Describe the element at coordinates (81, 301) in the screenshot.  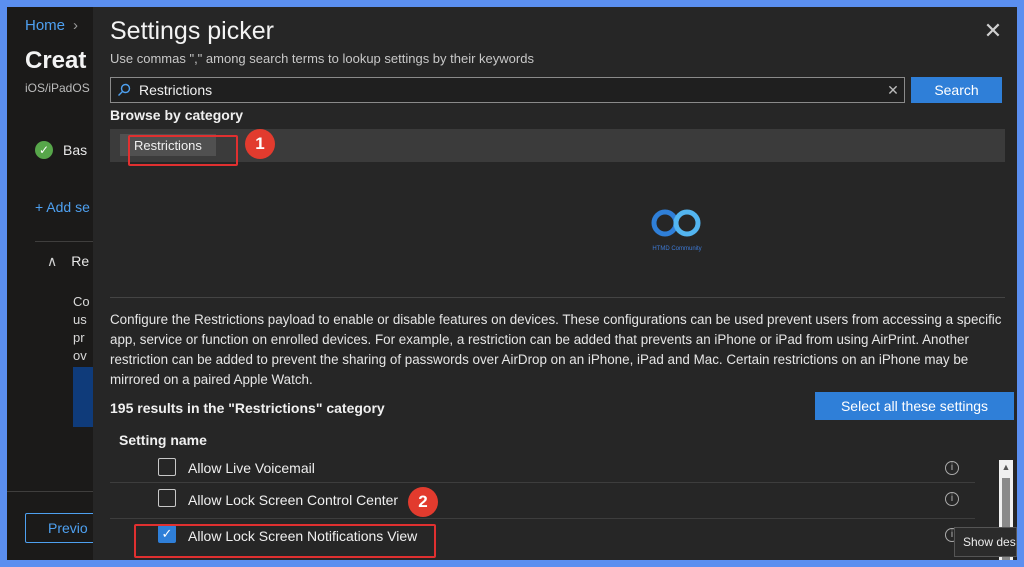
I see `desc-line: Co` at that location.